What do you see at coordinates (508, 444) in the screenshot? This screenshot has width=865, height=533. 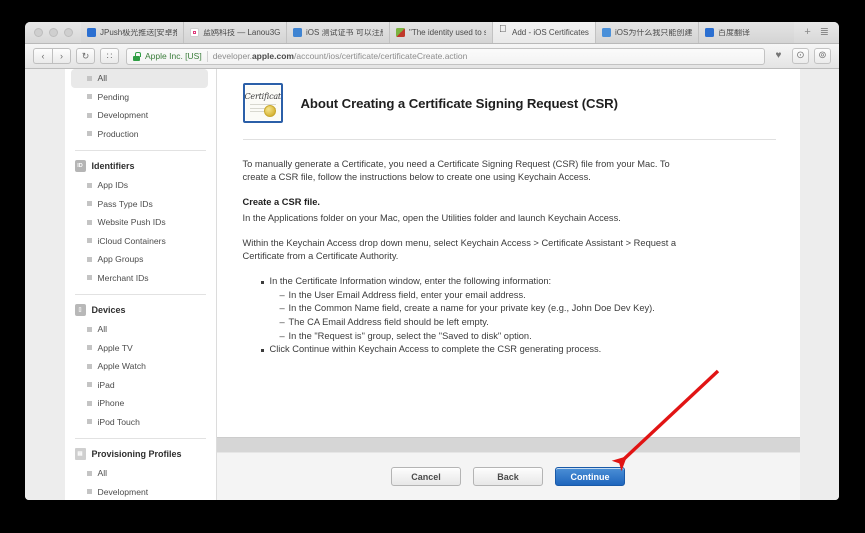 I see `footer-separator-band` at bounding box center [508, 444].